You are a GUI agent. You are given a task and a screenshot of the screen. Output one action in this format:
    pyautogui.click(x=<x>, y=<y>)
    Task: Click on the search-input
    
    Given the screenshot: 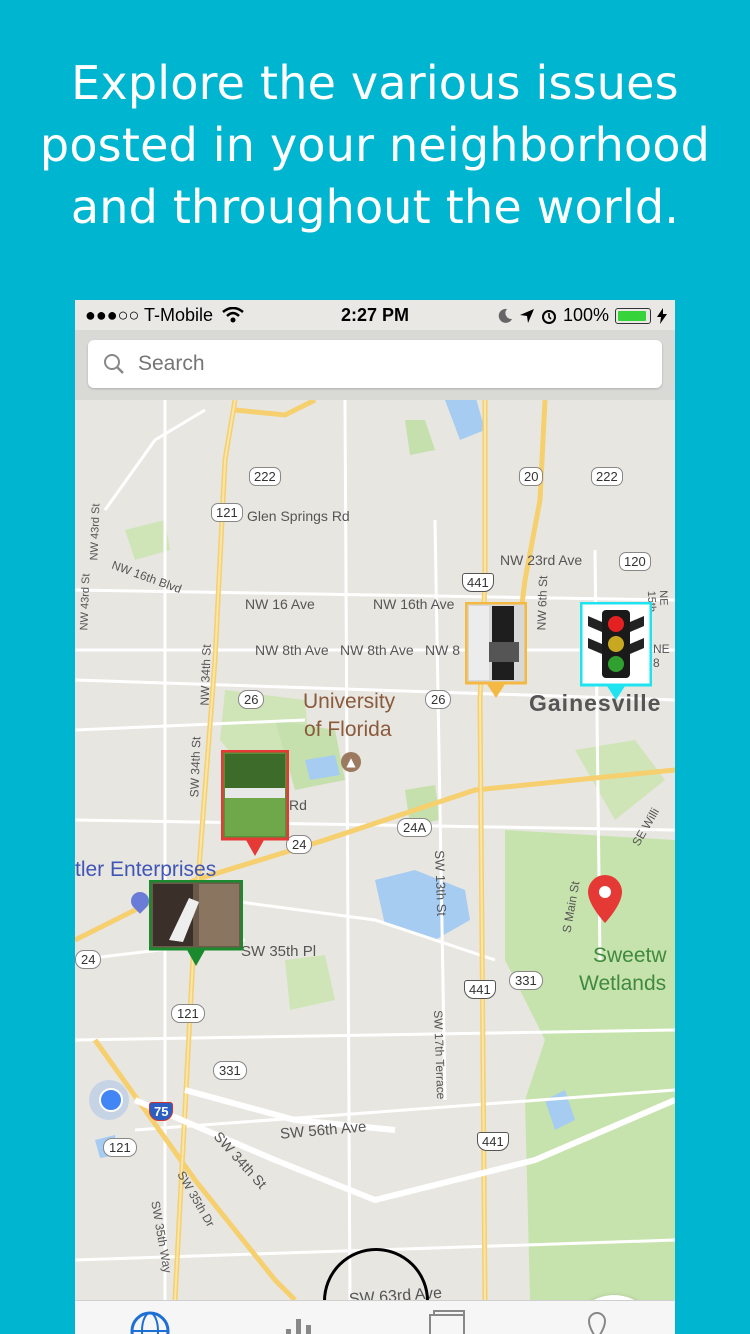 What is the action you would take?
    pyautogui.click(x=378, y=364)
    